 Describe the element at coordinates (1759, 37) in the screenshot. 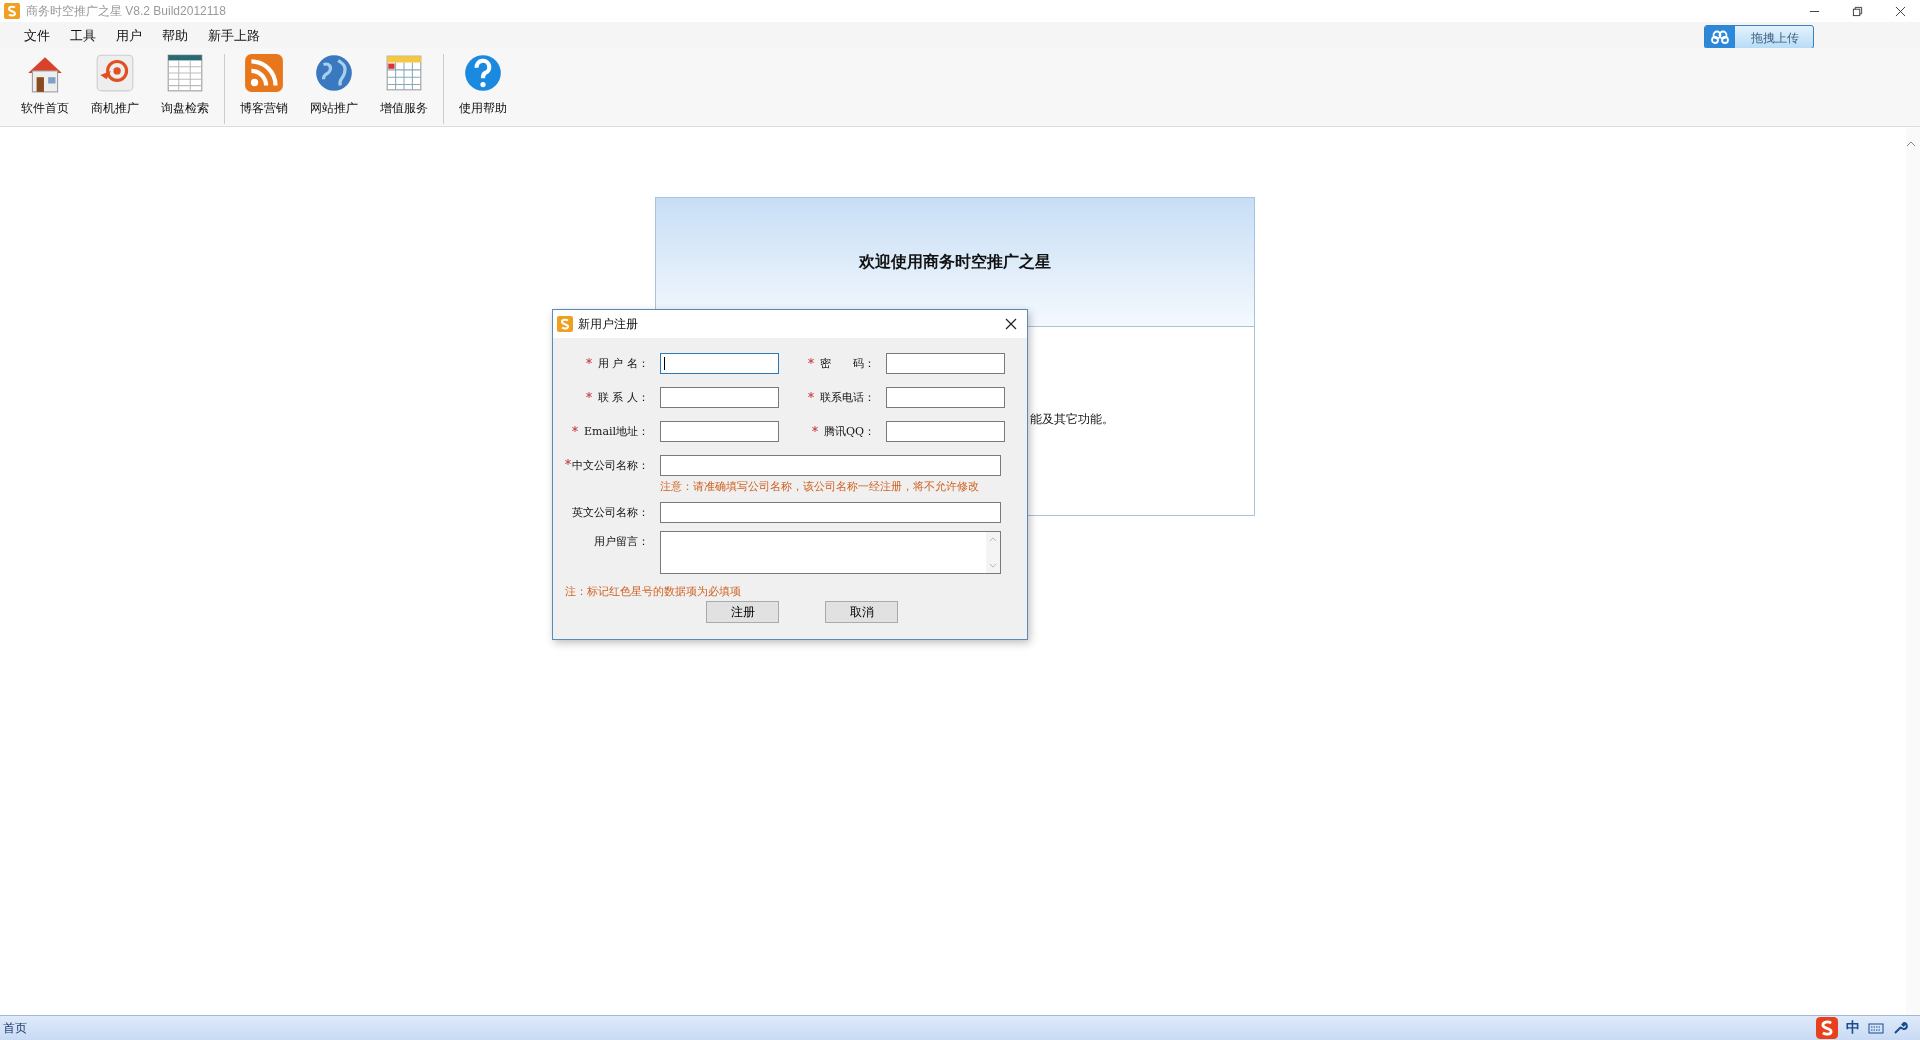

I see `upload-button: 拖拽上传` at that location.